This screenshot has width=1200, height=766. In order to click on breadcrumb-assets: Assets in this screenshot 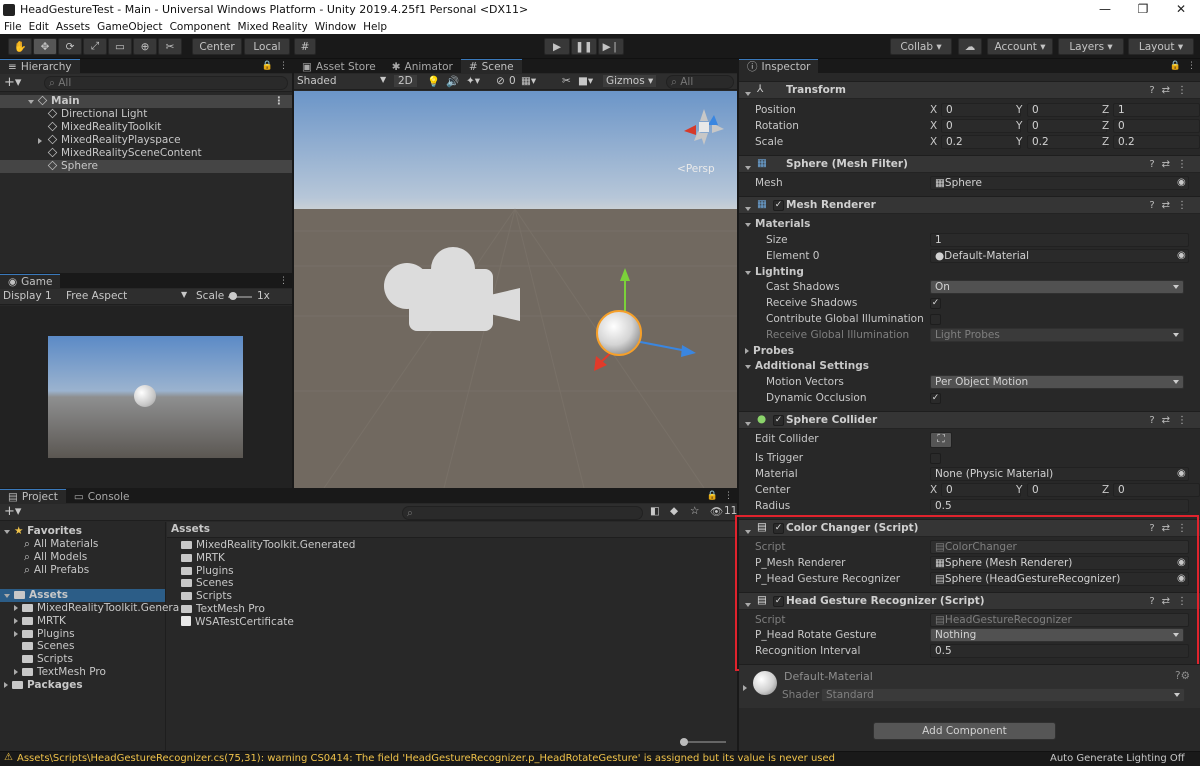, I will do `click(190, 529)`.